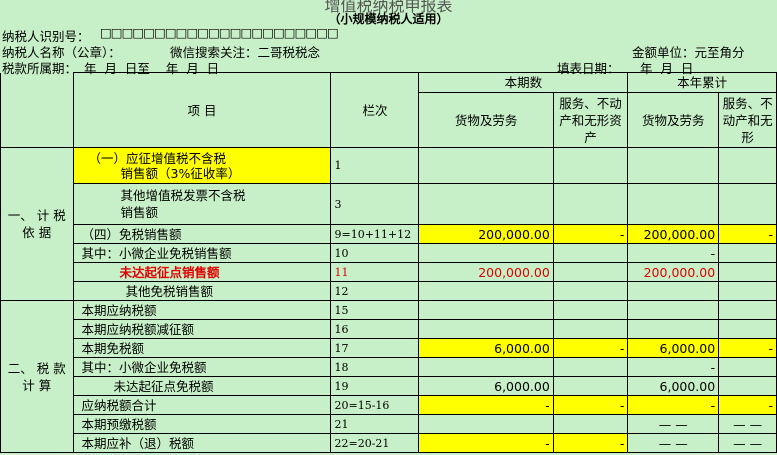  I want to click on row-18-line: 18, so click(375, 367).